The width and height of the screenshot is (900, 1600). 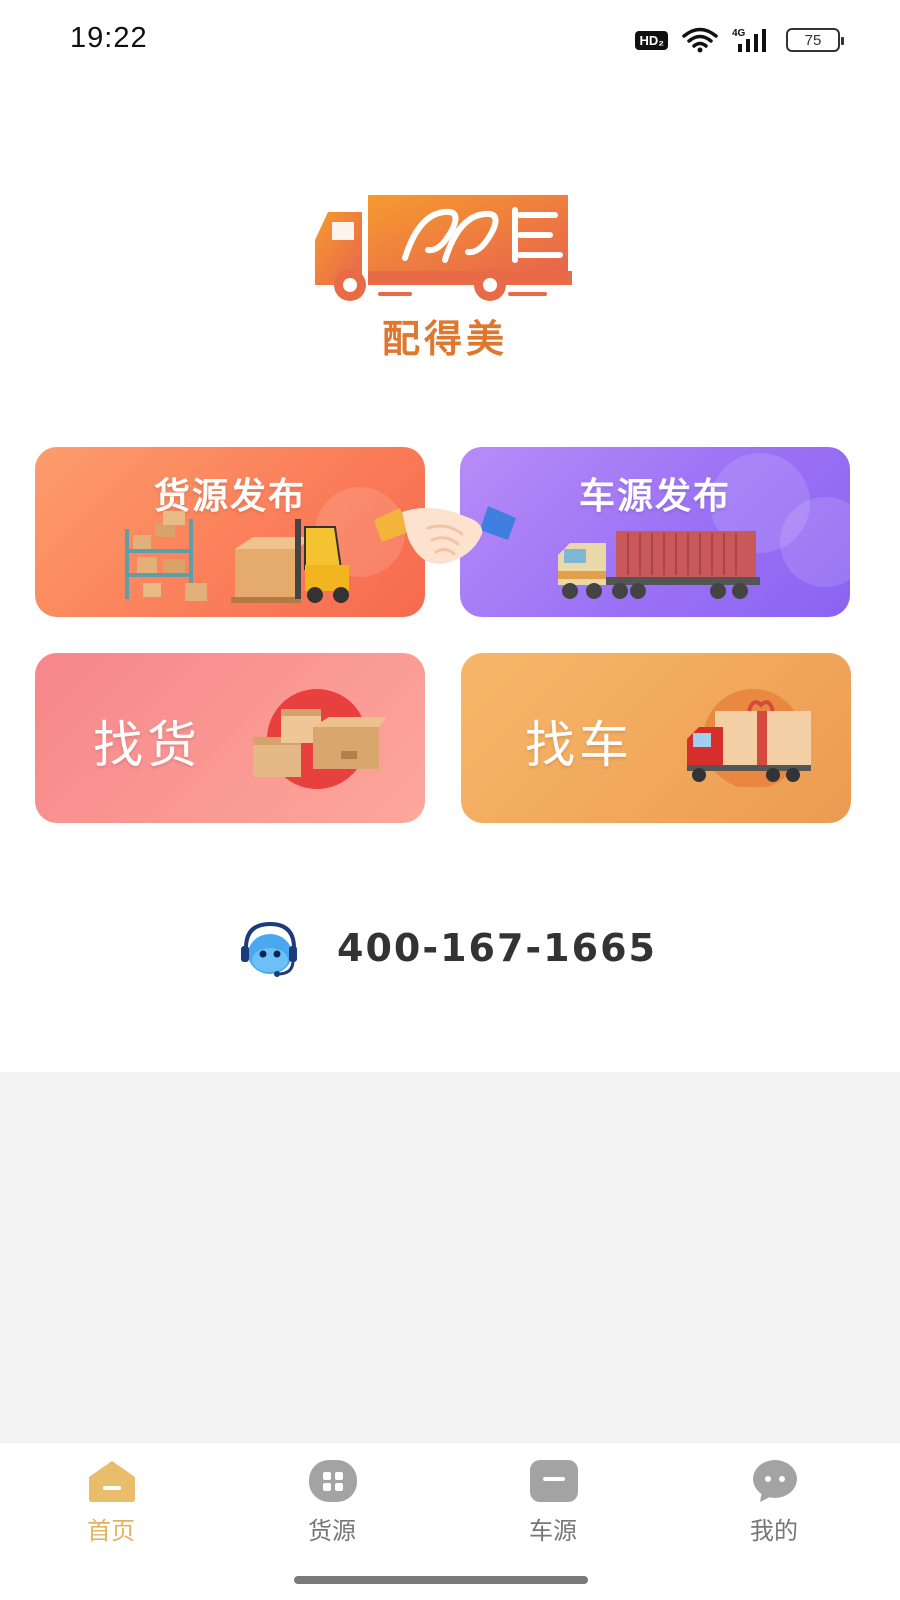 What do you see at coordinates (333, 1481) in the screenshot?
I see `cargo-source-icon` at bounding box center [333, 1481].